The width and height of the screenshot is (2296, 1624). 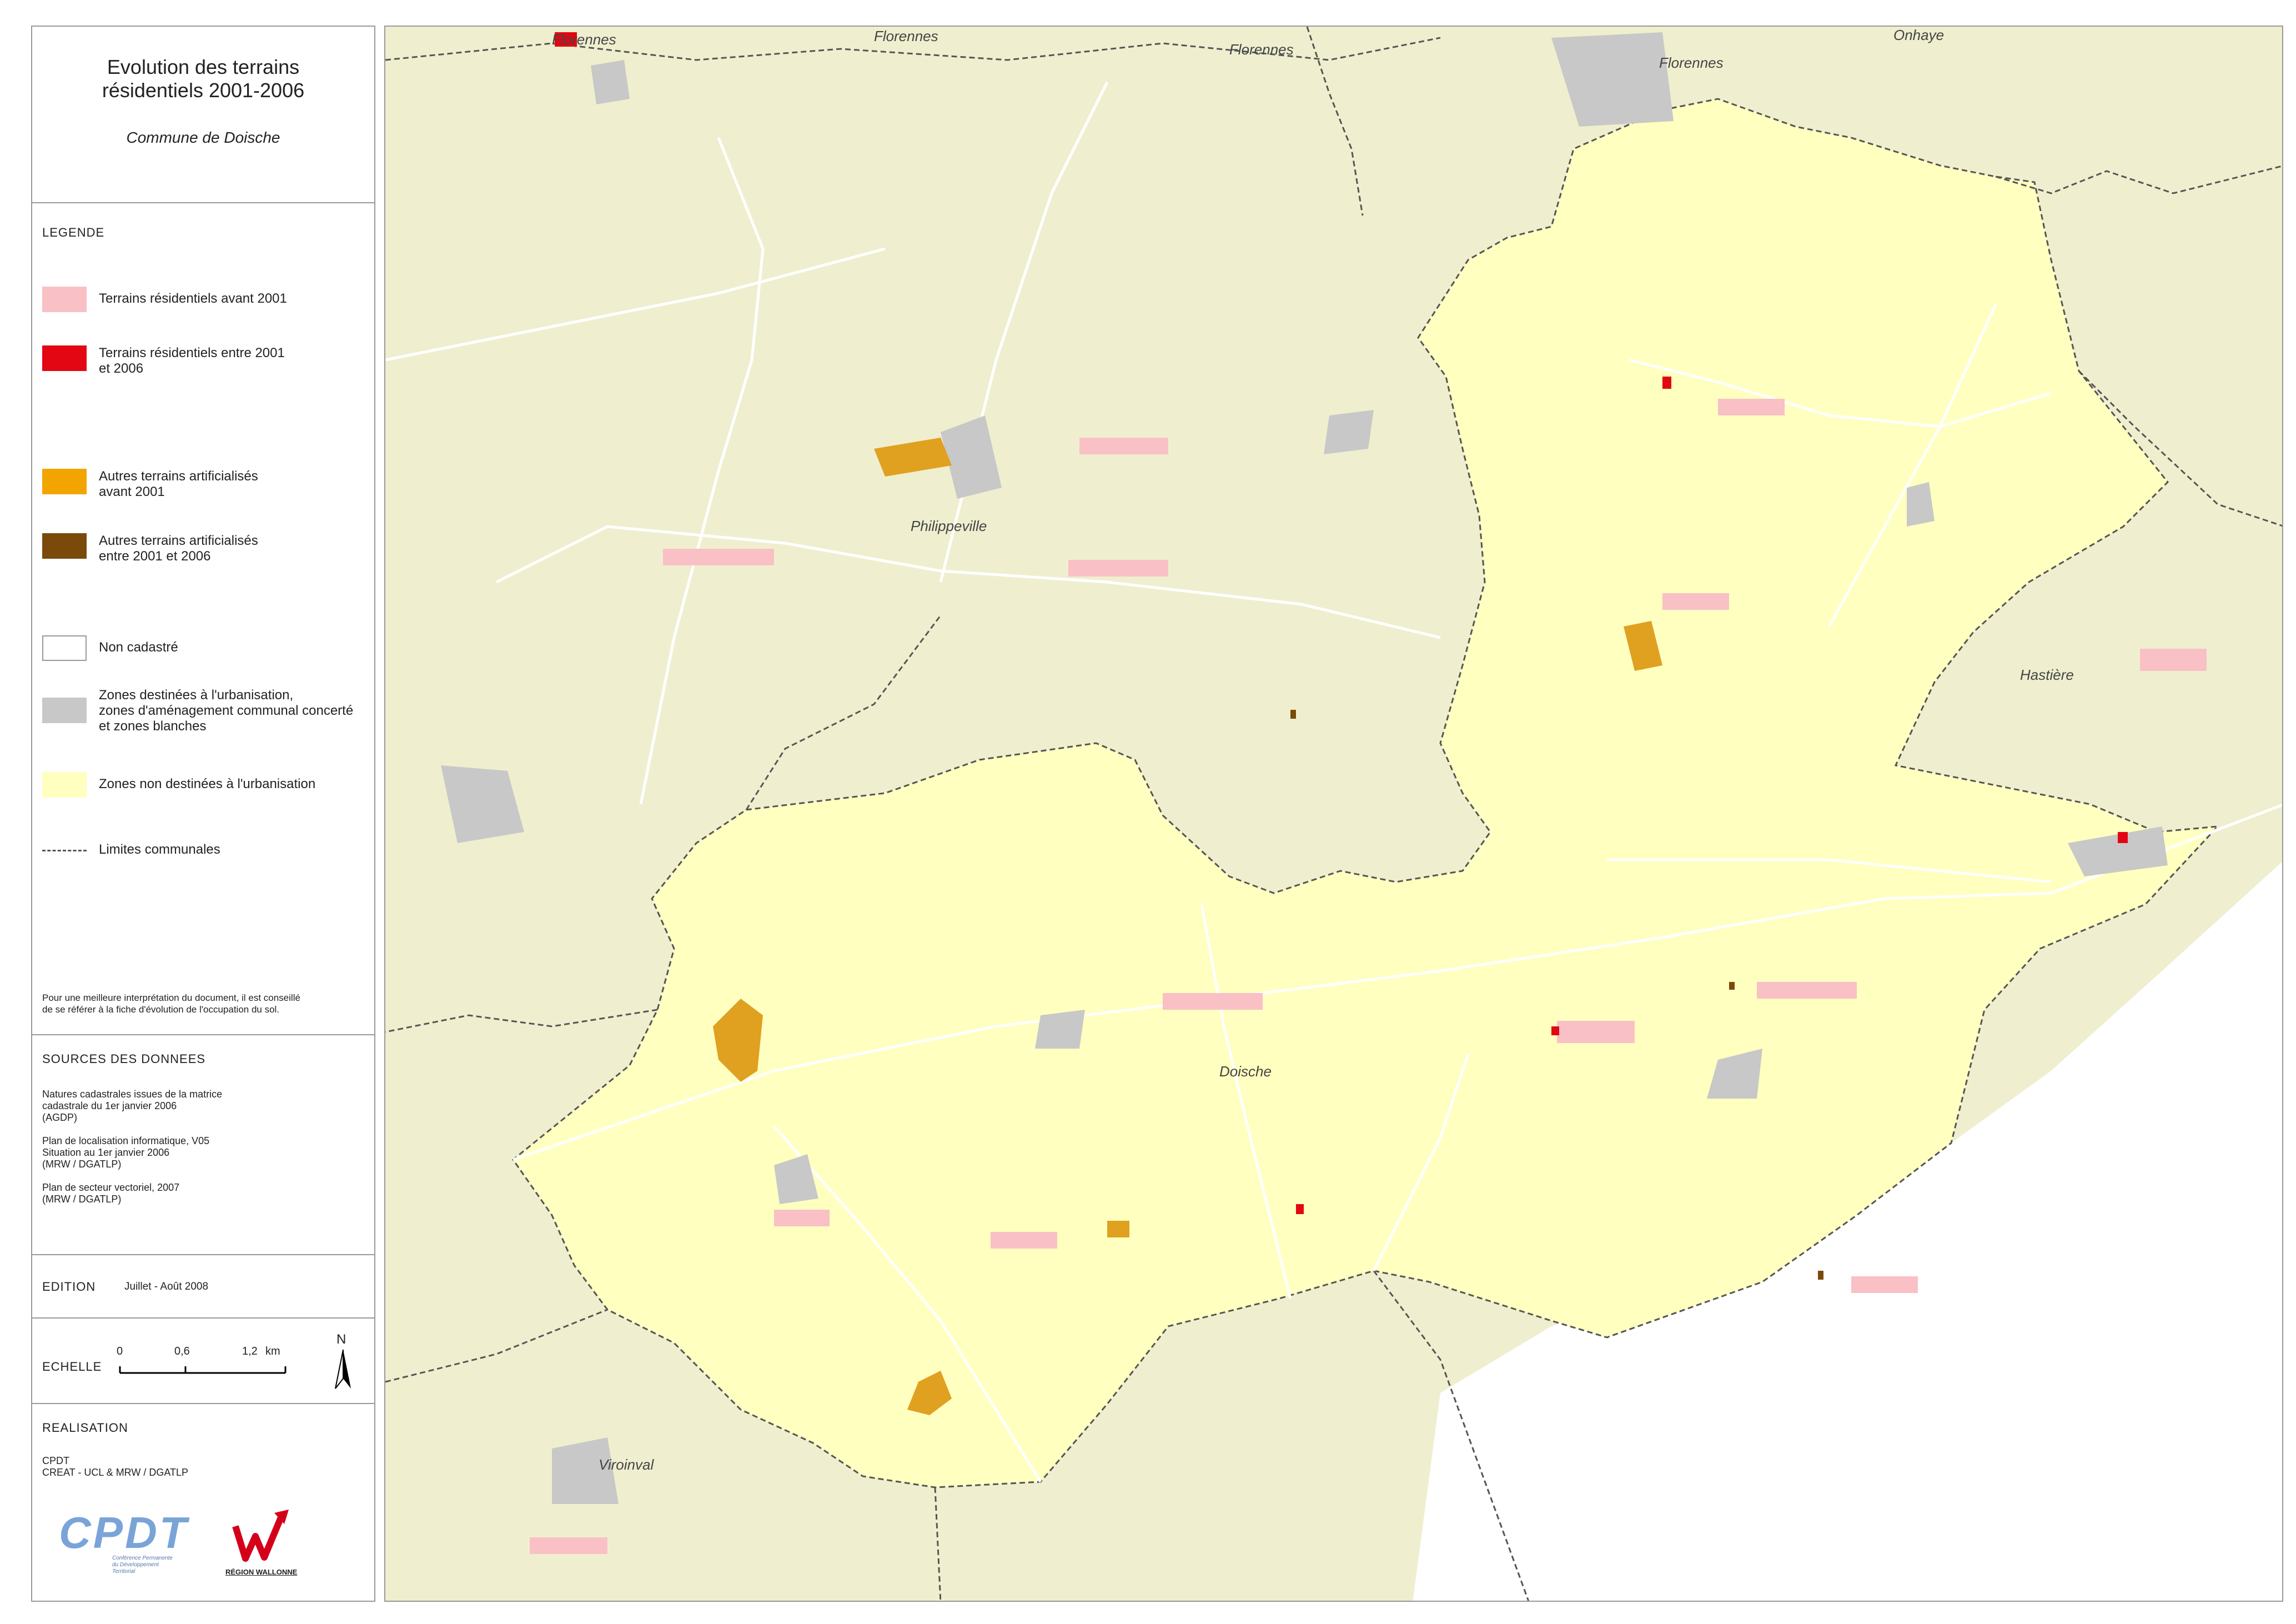 I want to click on scale-tick-1: 0,6, so click(x=182, y=1351).